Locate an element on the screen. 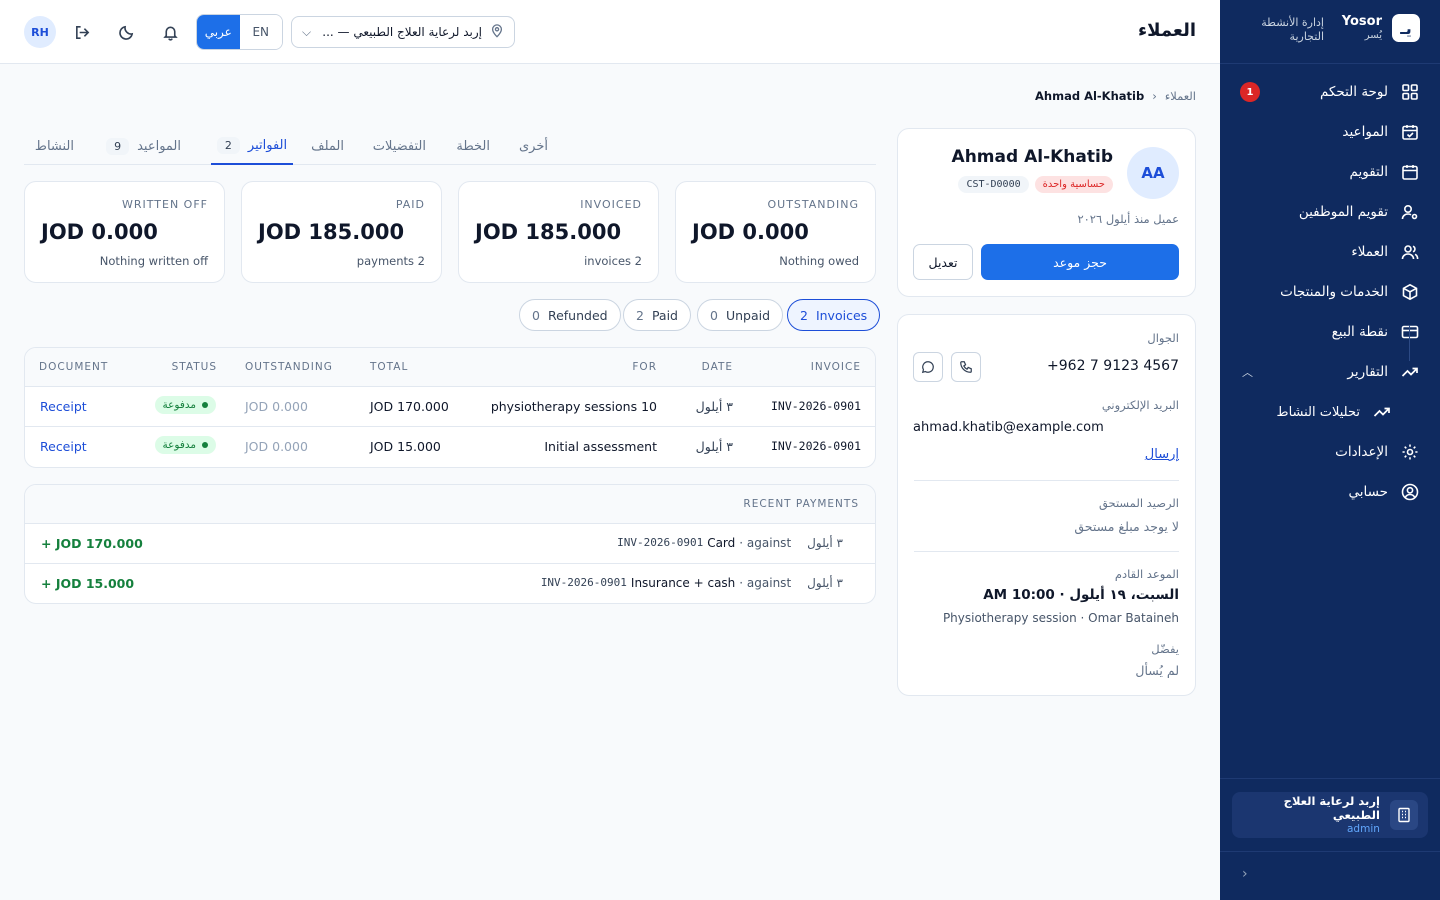  tab-label: التفضيلات is located at coordinates (399, 146).